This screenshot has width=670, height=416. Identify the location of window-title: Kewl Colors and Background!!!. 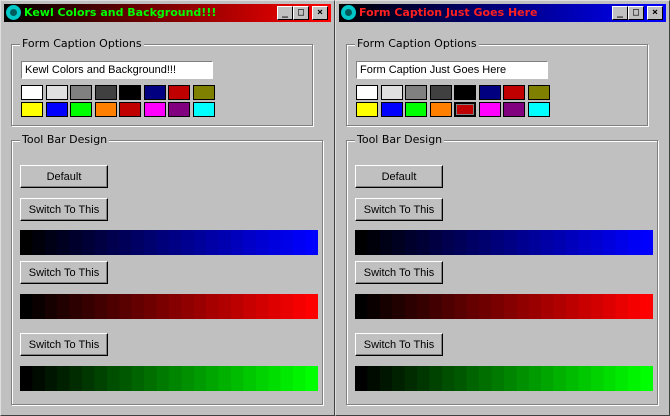
(120, 12).